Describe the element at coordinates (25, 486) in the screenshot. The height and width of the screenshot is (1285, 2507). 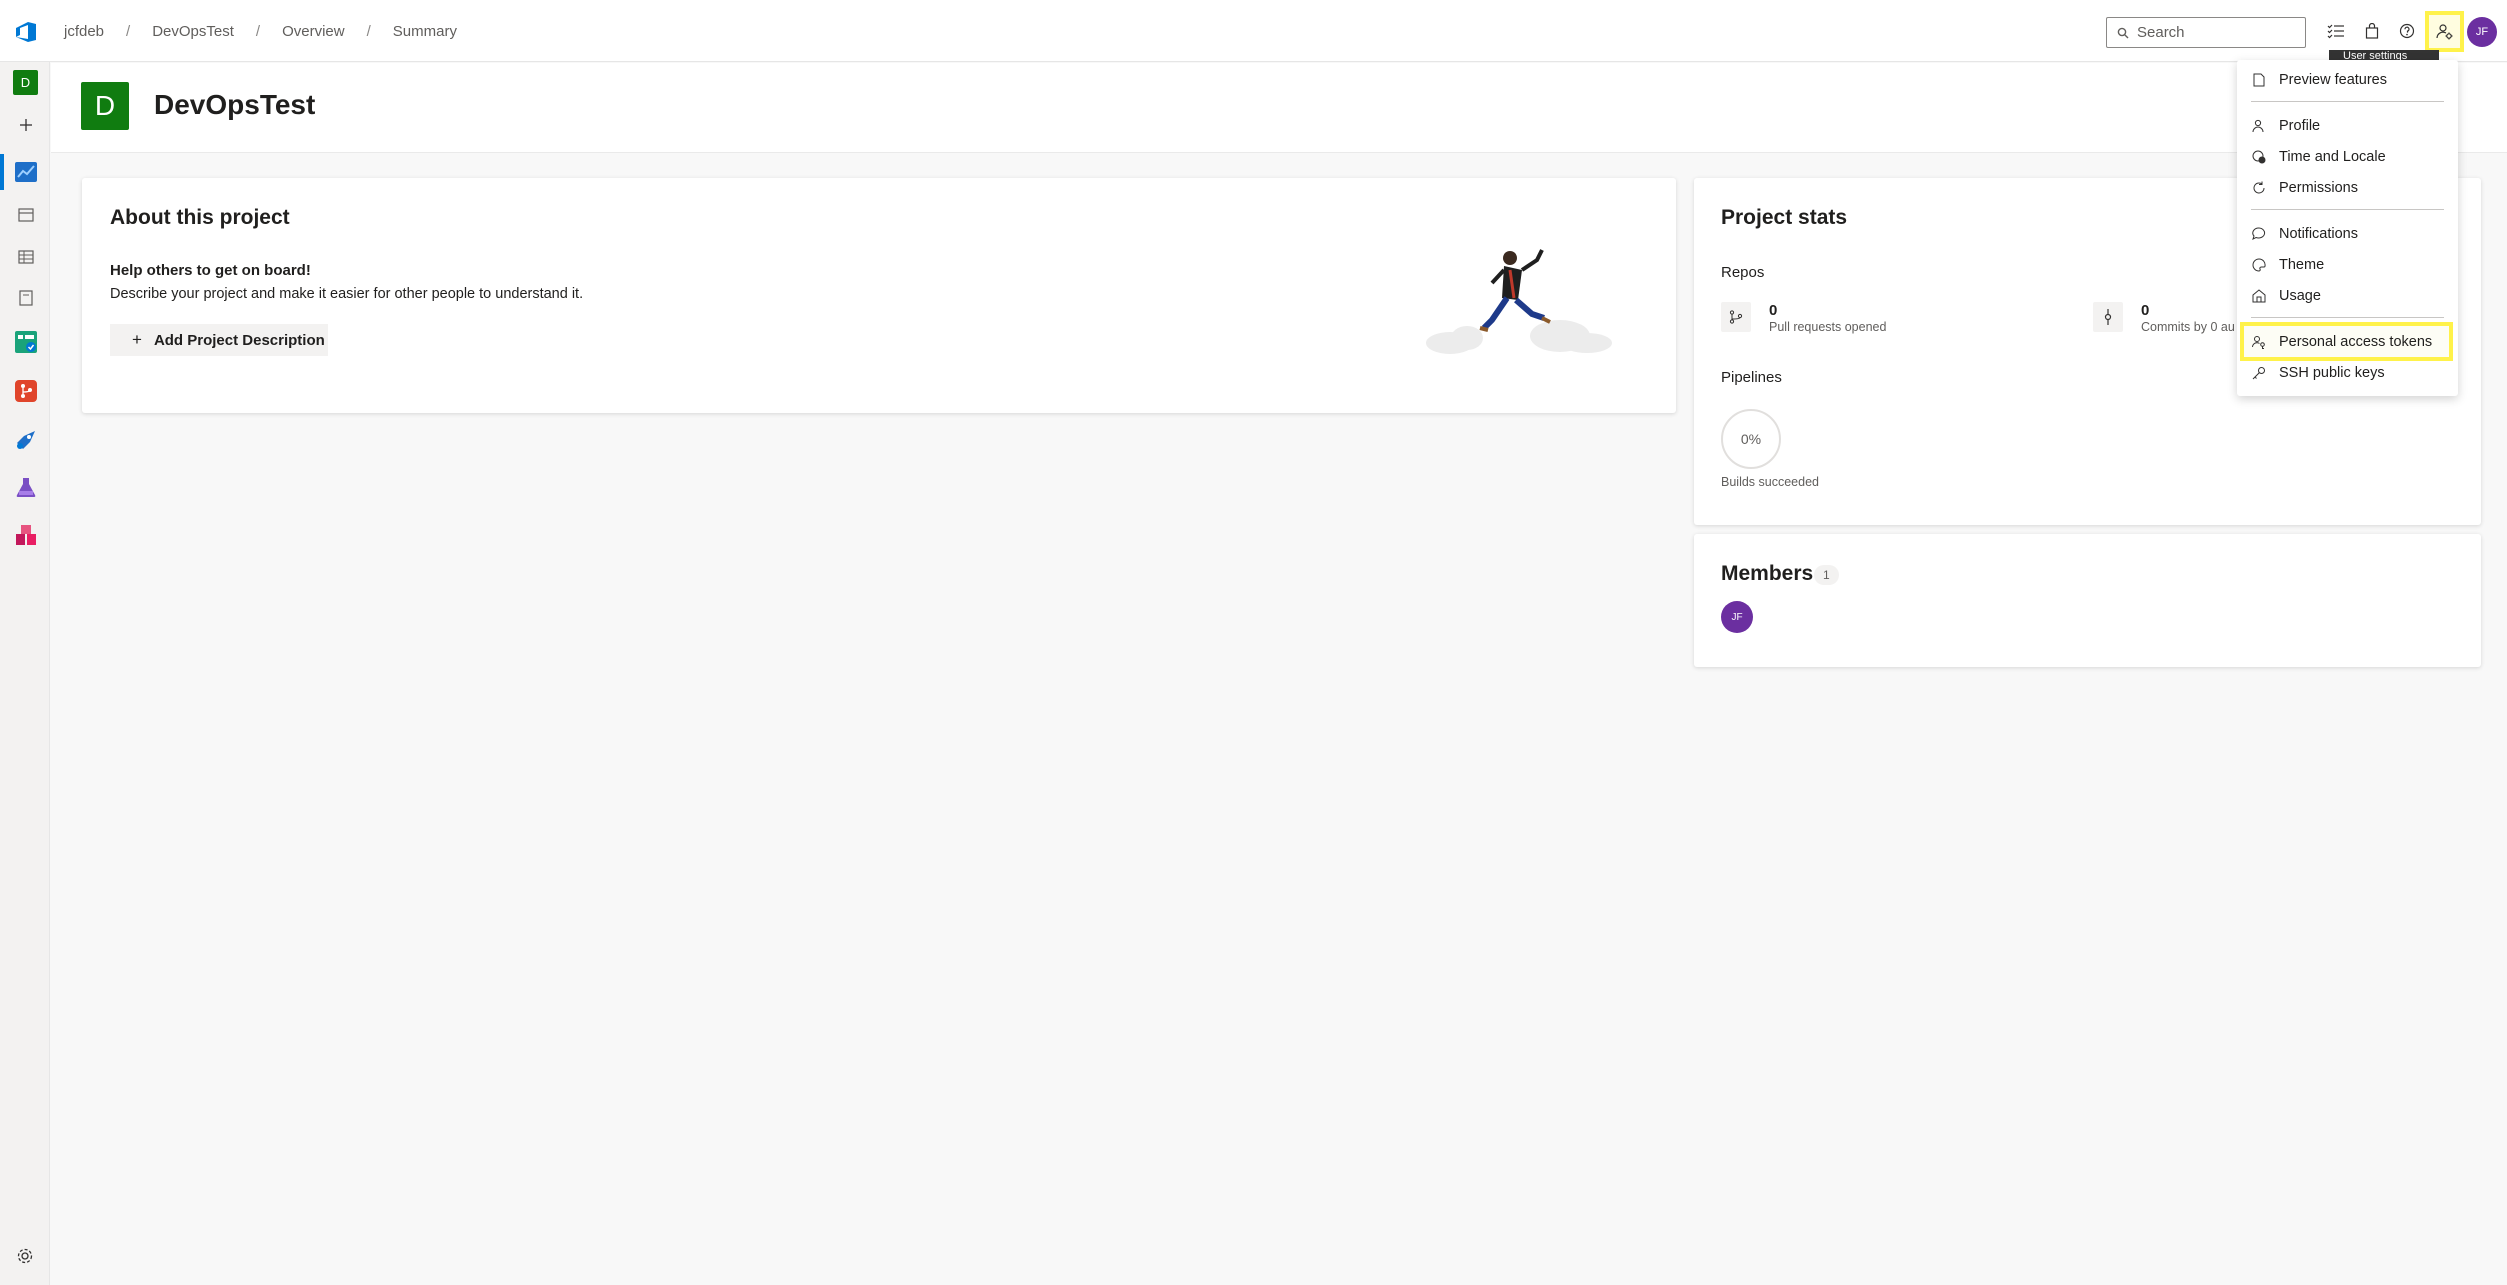
I see `test-plans-icon` at that location.